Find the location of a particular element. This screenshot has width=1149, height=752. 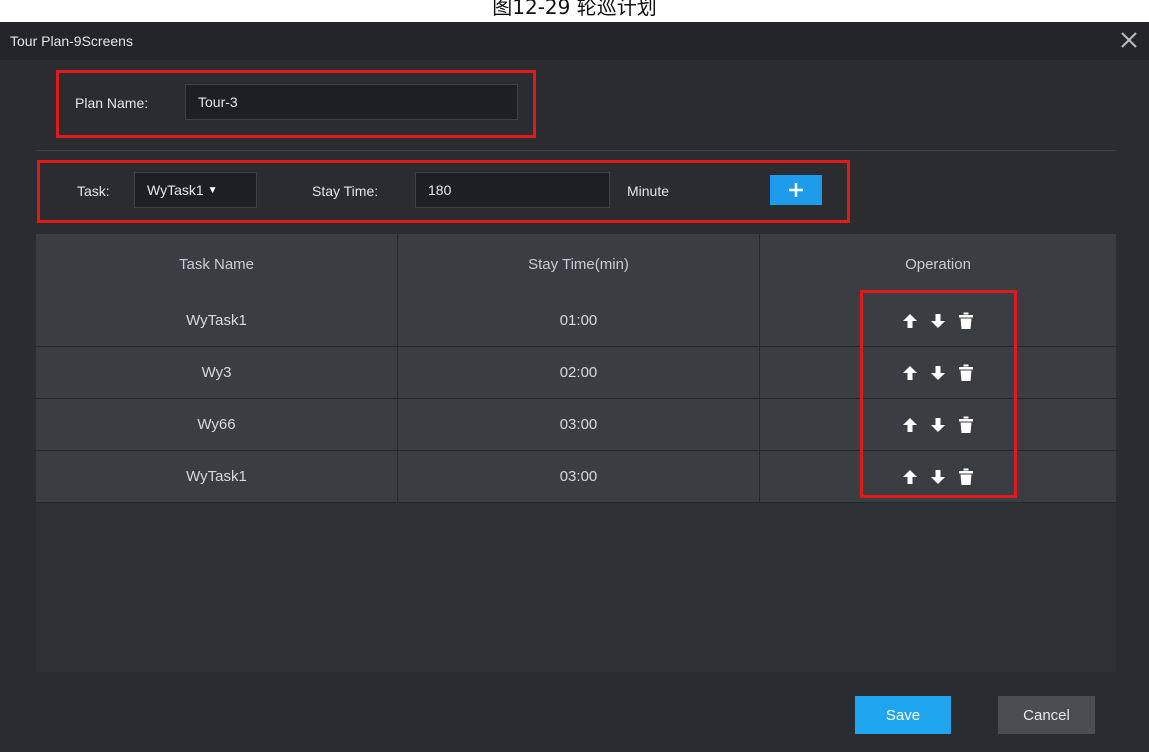

task-name-cell: Wy66 is located at coordinates (217, 424).